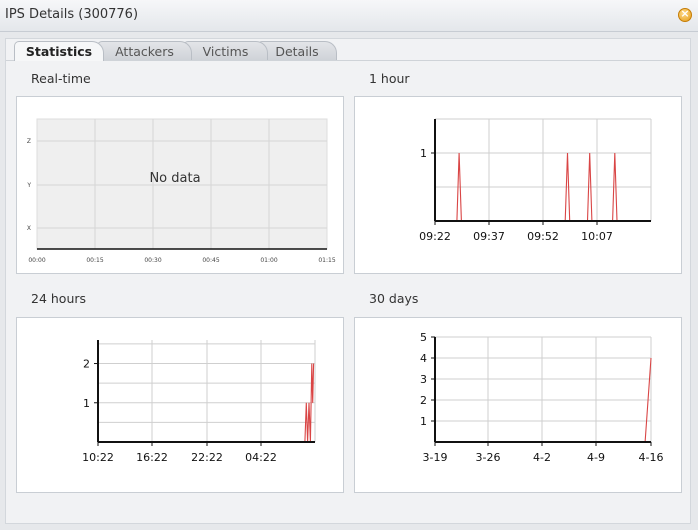  Describe the element at coordinates (36, 260) in the screenshot. I see `x-tick-label: 00:00` at that location.